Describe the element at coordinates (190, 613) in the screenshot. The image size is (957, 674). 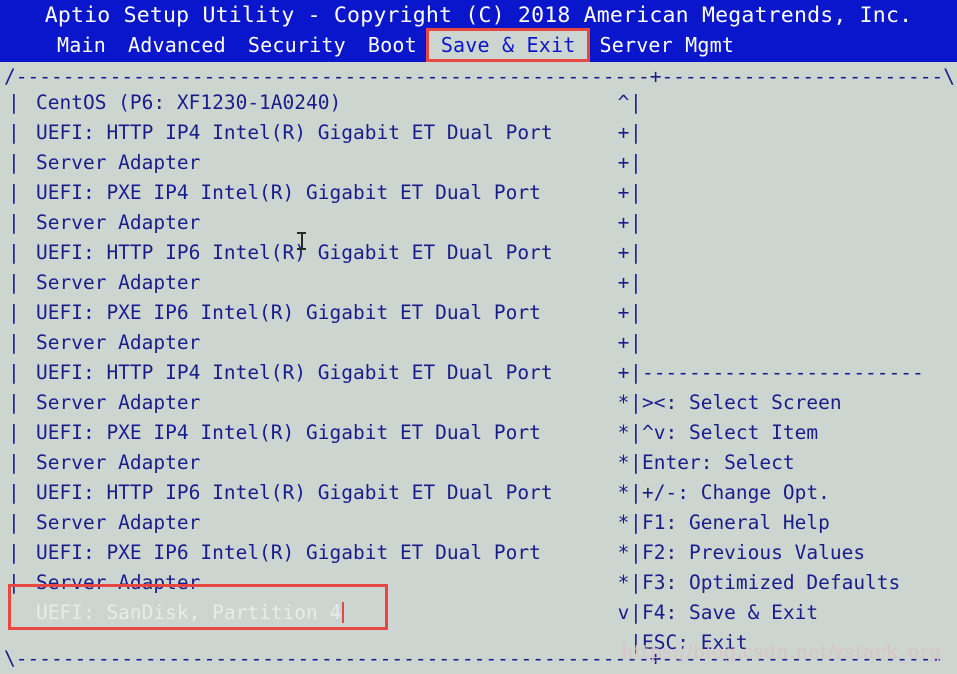
I see `boot-list-item-label: UEFI: SanDisk, Partition 4` at that location.